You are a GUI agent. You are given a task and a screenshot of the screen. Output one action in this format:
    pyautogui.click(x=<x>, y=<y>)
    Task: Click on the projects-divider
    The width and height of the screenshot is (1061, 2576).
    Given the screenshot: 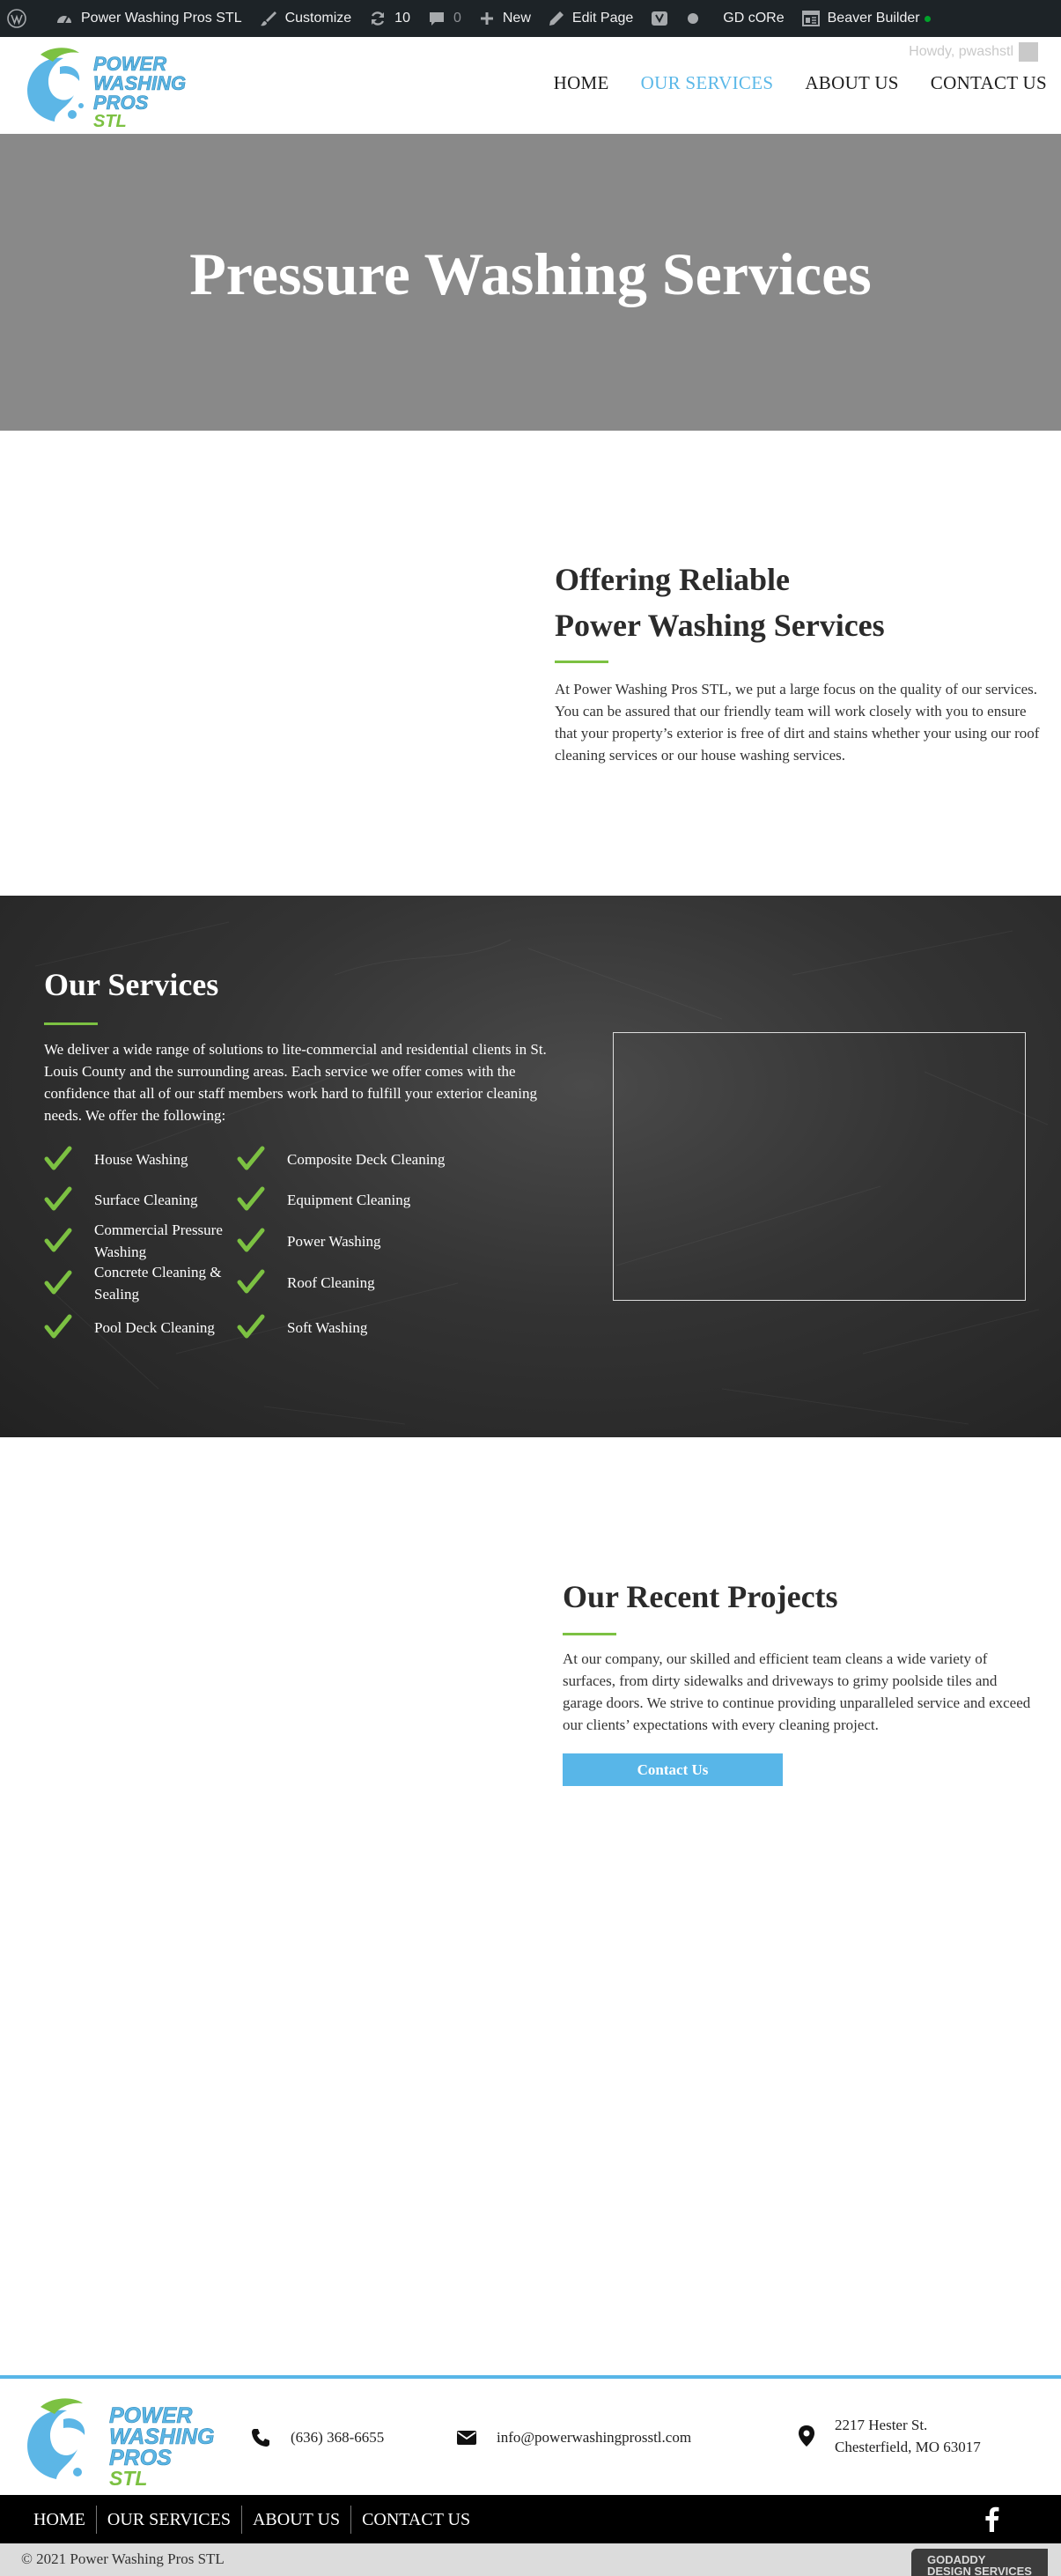 What is the action you would take?
    pyautogui.click(x=589, y=1634)
    